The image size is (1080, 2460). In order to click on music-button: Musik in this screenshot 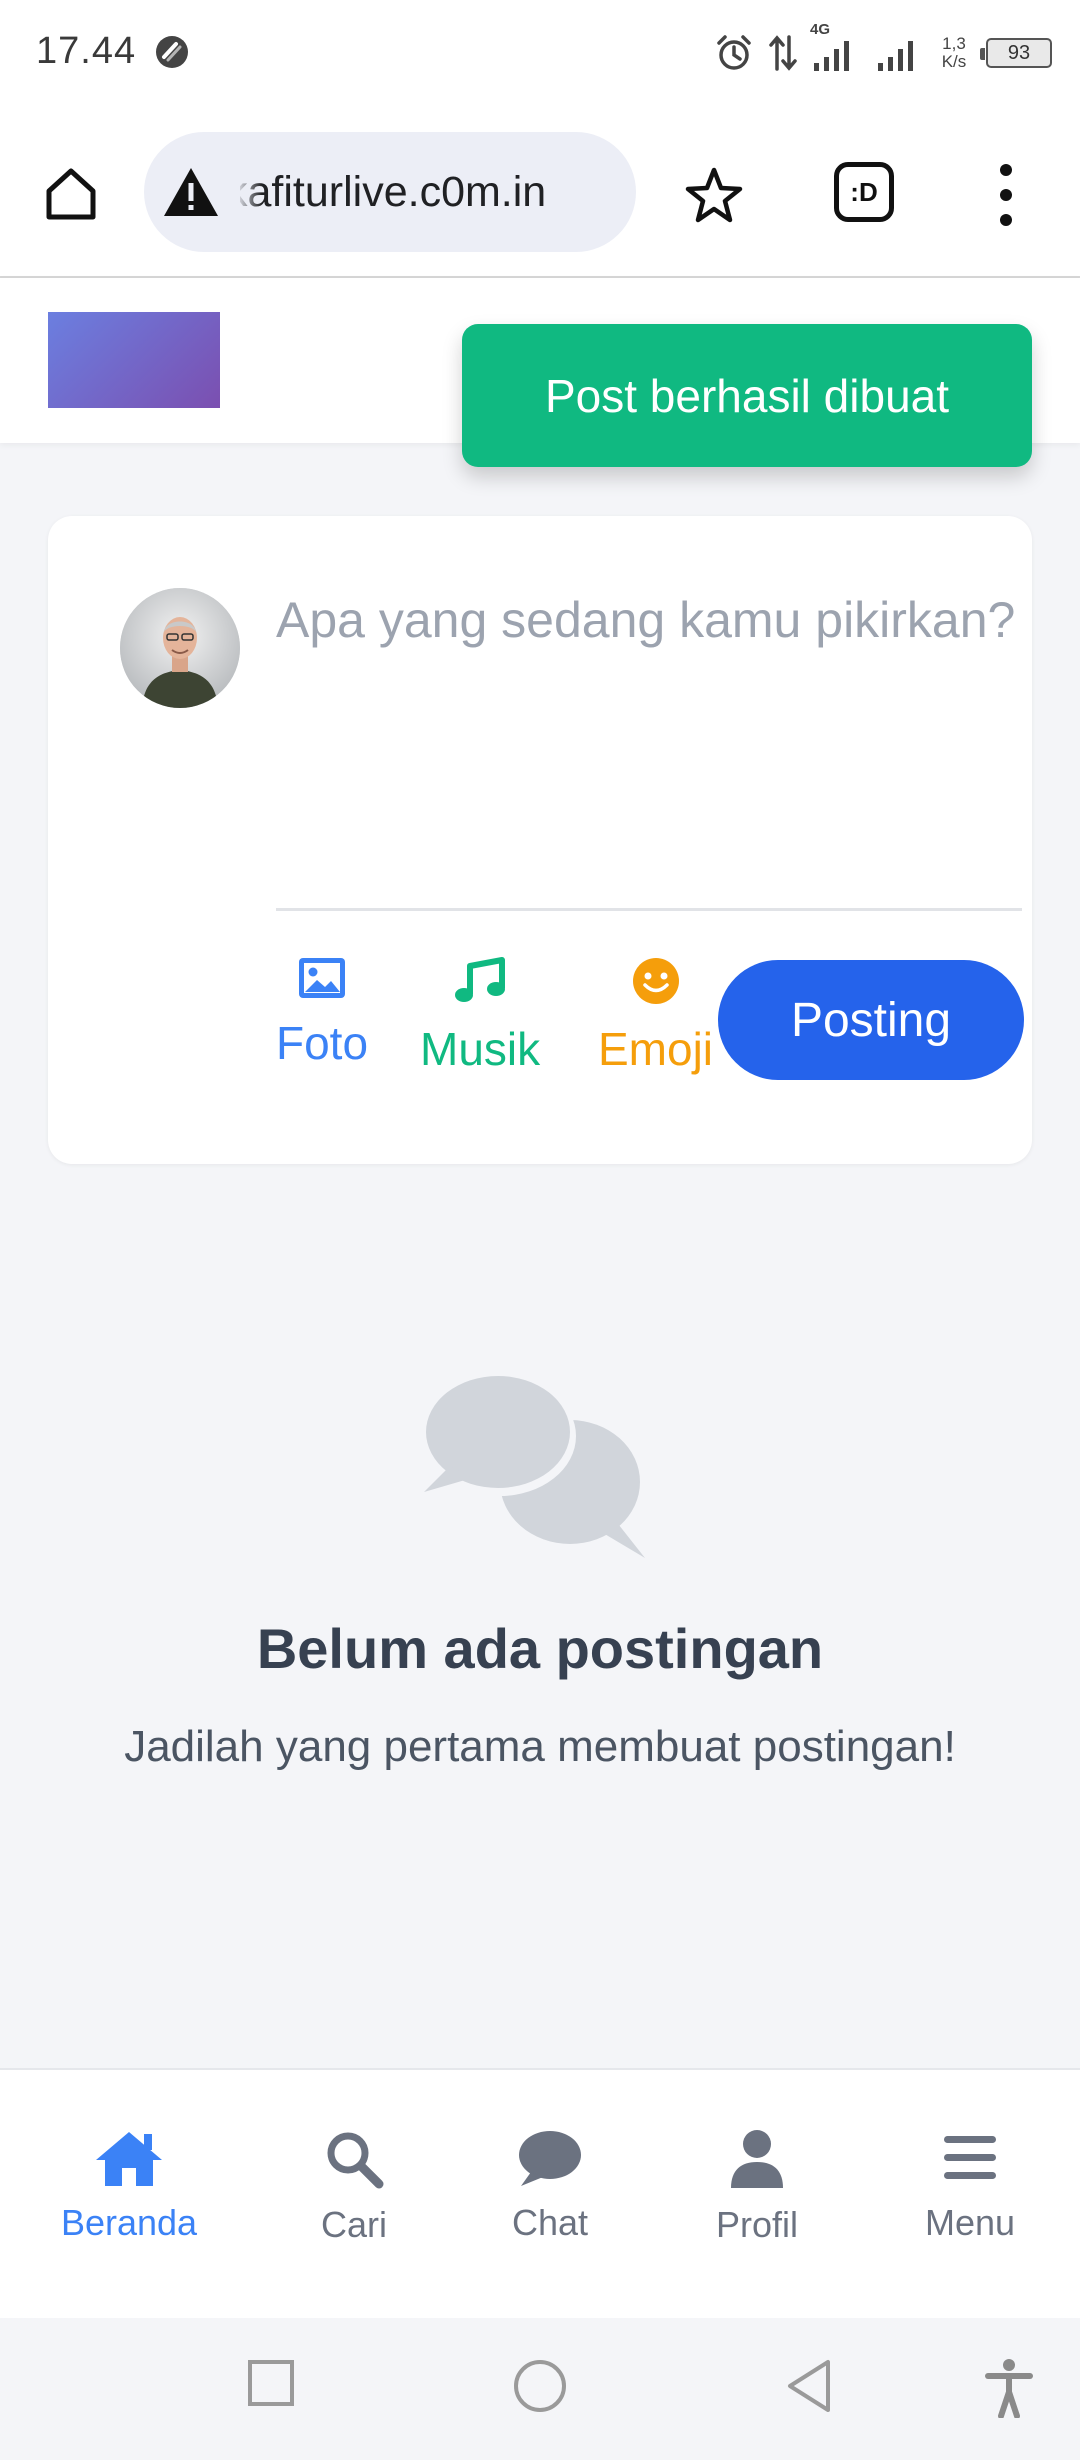, I will do `click(480, 1016)`.